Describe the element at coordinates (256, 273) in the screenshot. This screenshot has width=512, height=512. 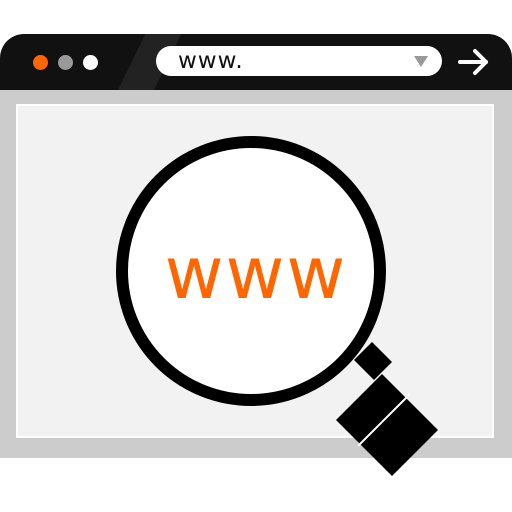
I see `lens-text: www` at that location.